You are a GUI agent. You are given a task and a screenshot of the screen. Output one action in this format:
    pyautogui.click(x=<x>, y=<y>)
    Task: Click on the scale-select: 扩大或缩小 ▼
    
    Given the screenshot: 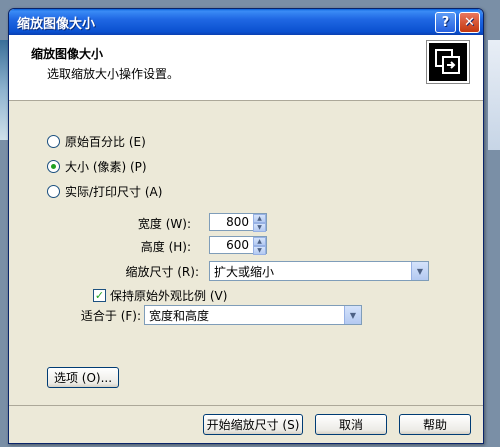 What is the action you would take?
    pyautogui.click(x=319, y=271)
    